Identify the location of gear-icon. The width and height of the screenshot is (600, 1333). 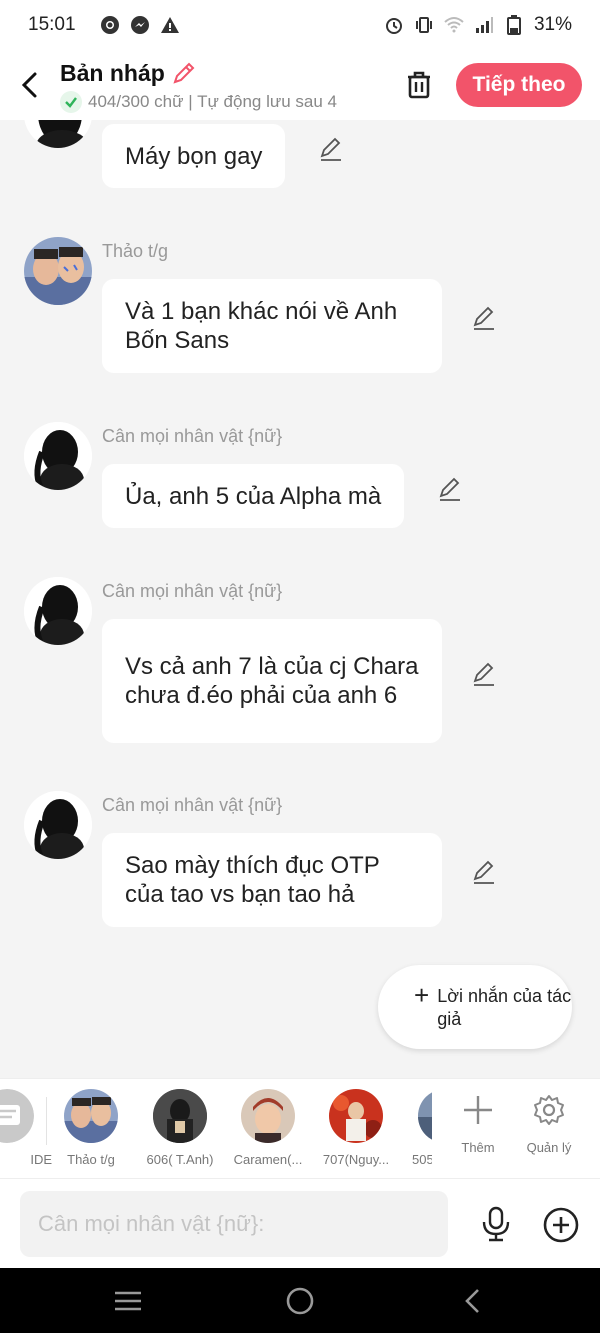
(549, 1110).